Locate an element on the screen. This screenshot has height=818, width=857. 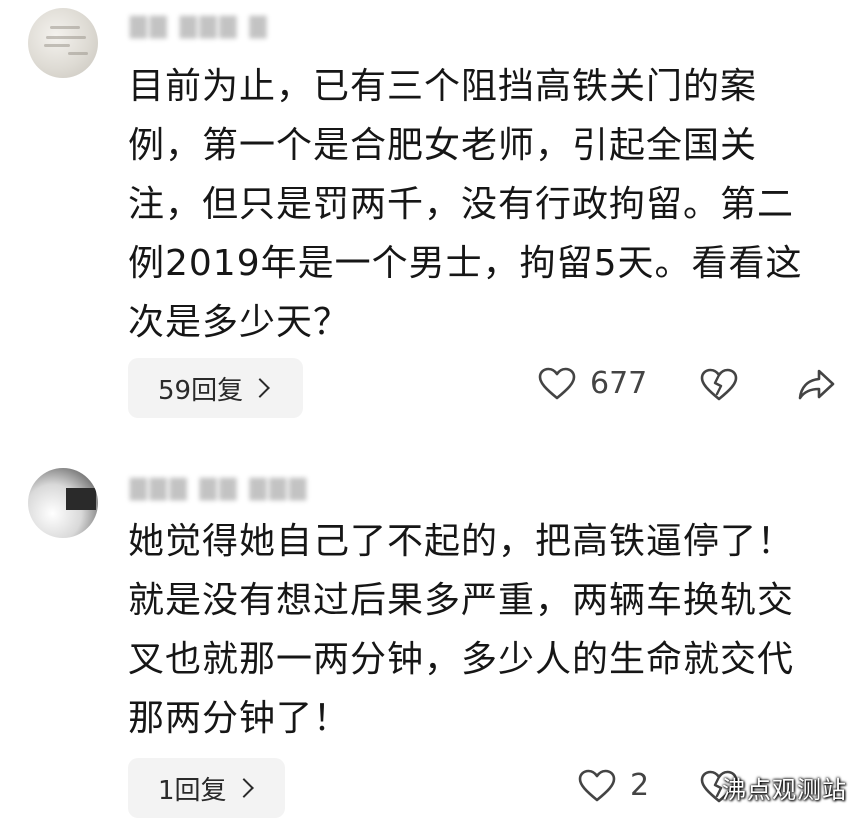
username-blurred: ▇▇▇ ▇▇ ▇▇▇ is located at coordinates (219, 489).